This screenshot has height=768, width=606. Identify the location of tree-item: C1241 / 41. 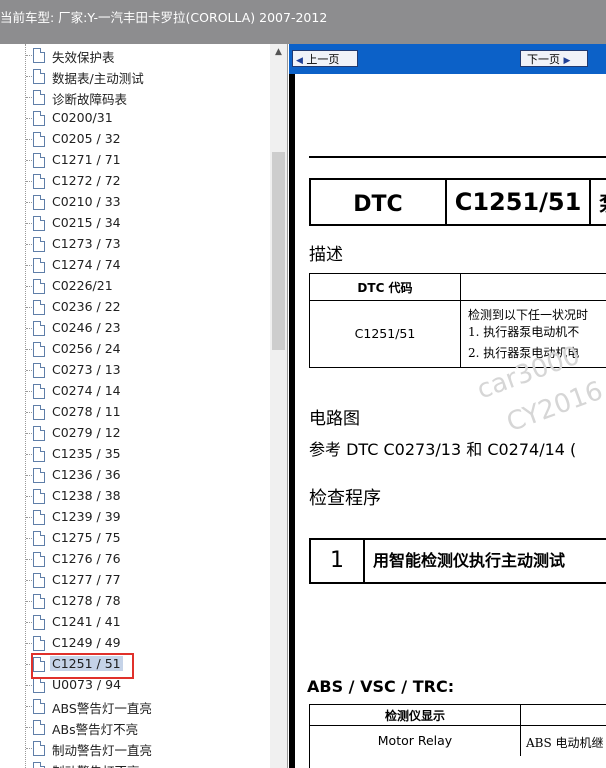
(135, 622).